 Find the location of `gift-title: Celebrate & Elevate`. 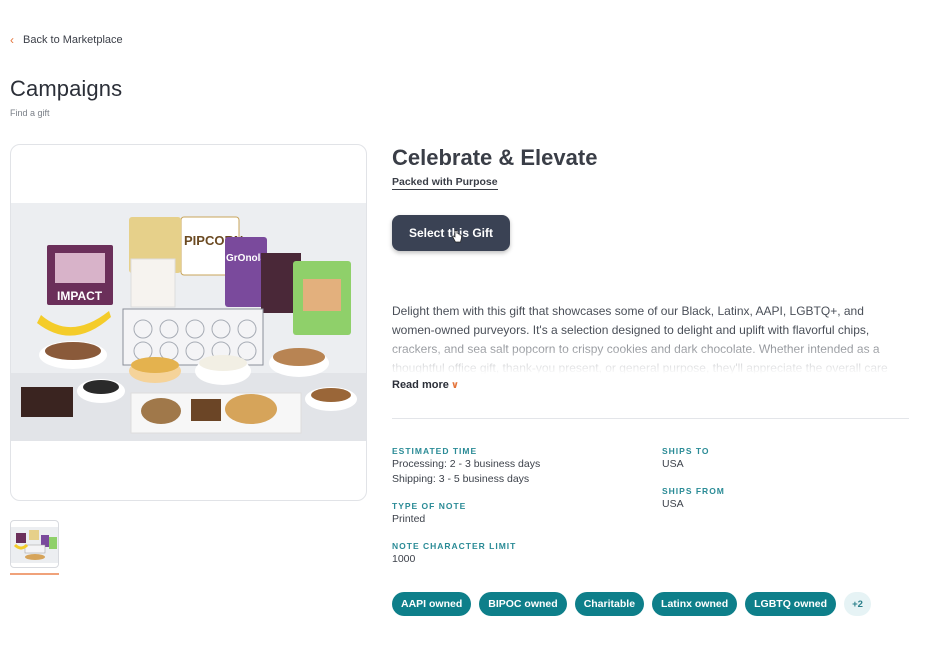

gift-title: Celebrate & Elevate is located at coordinates (495, 157).